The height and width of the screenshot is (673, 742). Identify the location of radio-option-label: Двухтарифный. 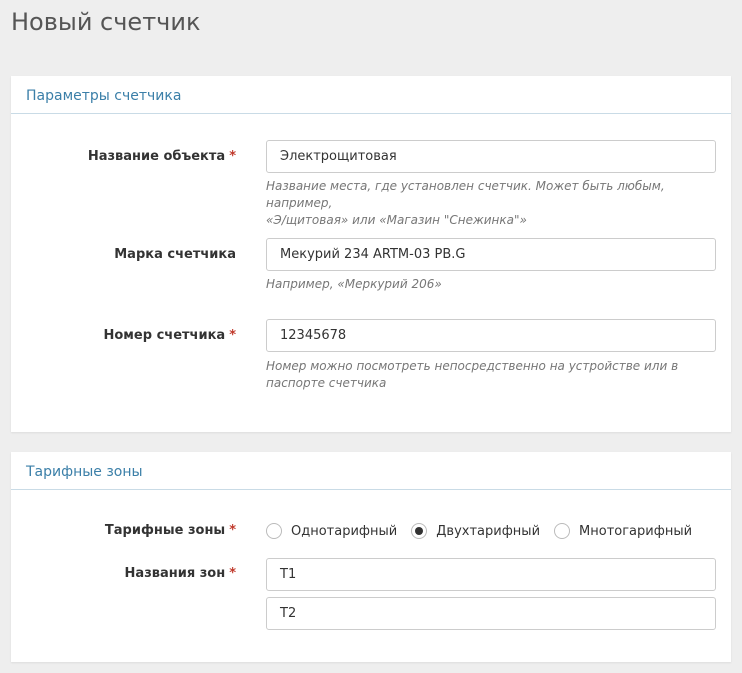
(488, 531).